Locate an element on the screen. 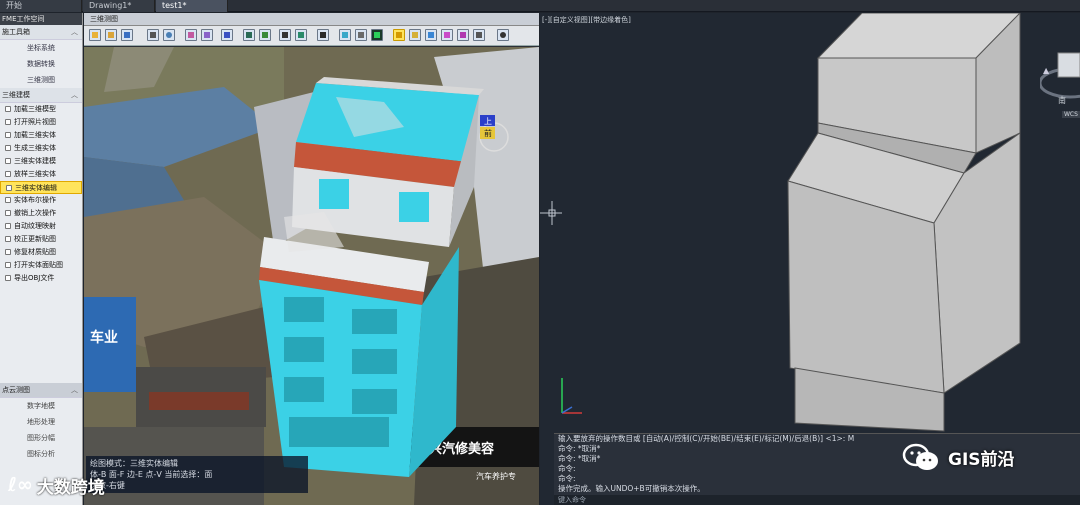 Image resolution: width=1080 pixels, height=505 pixels. print-icon is located at coordinates (285, 35).